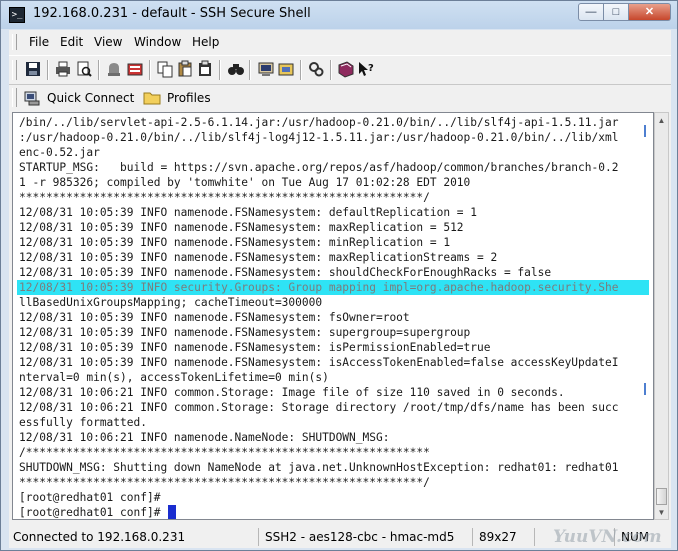 The height and width of the screenshot is (551, 678). I want to click on terminal-line: enc-0.52.jar, so click(59, 152).